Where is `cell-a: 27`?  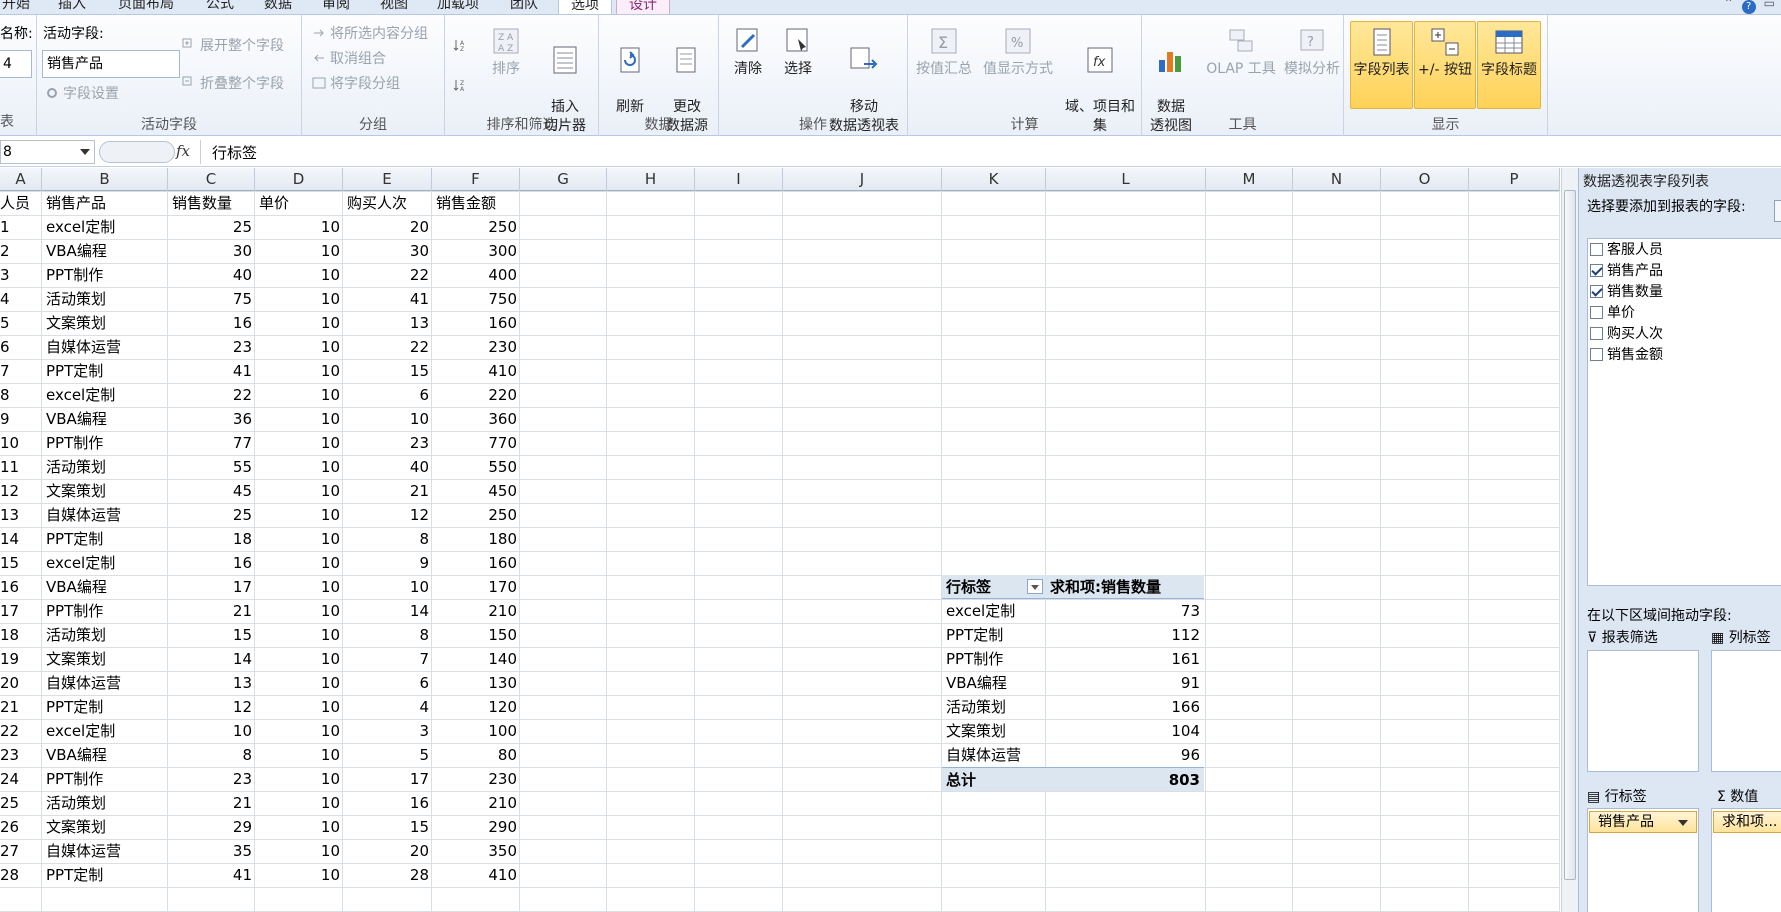
cell-a: 27 is located at coordinates (21, 851).